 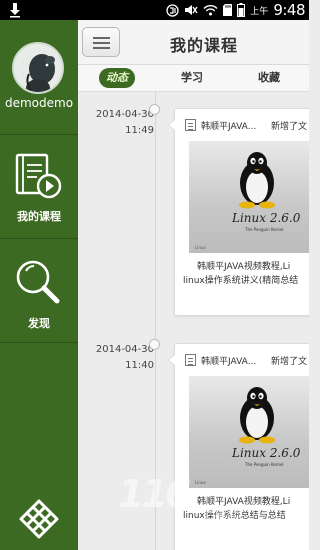 I want to click on nav-item-my-courses: 我的课程, so click(x=39, y=186).